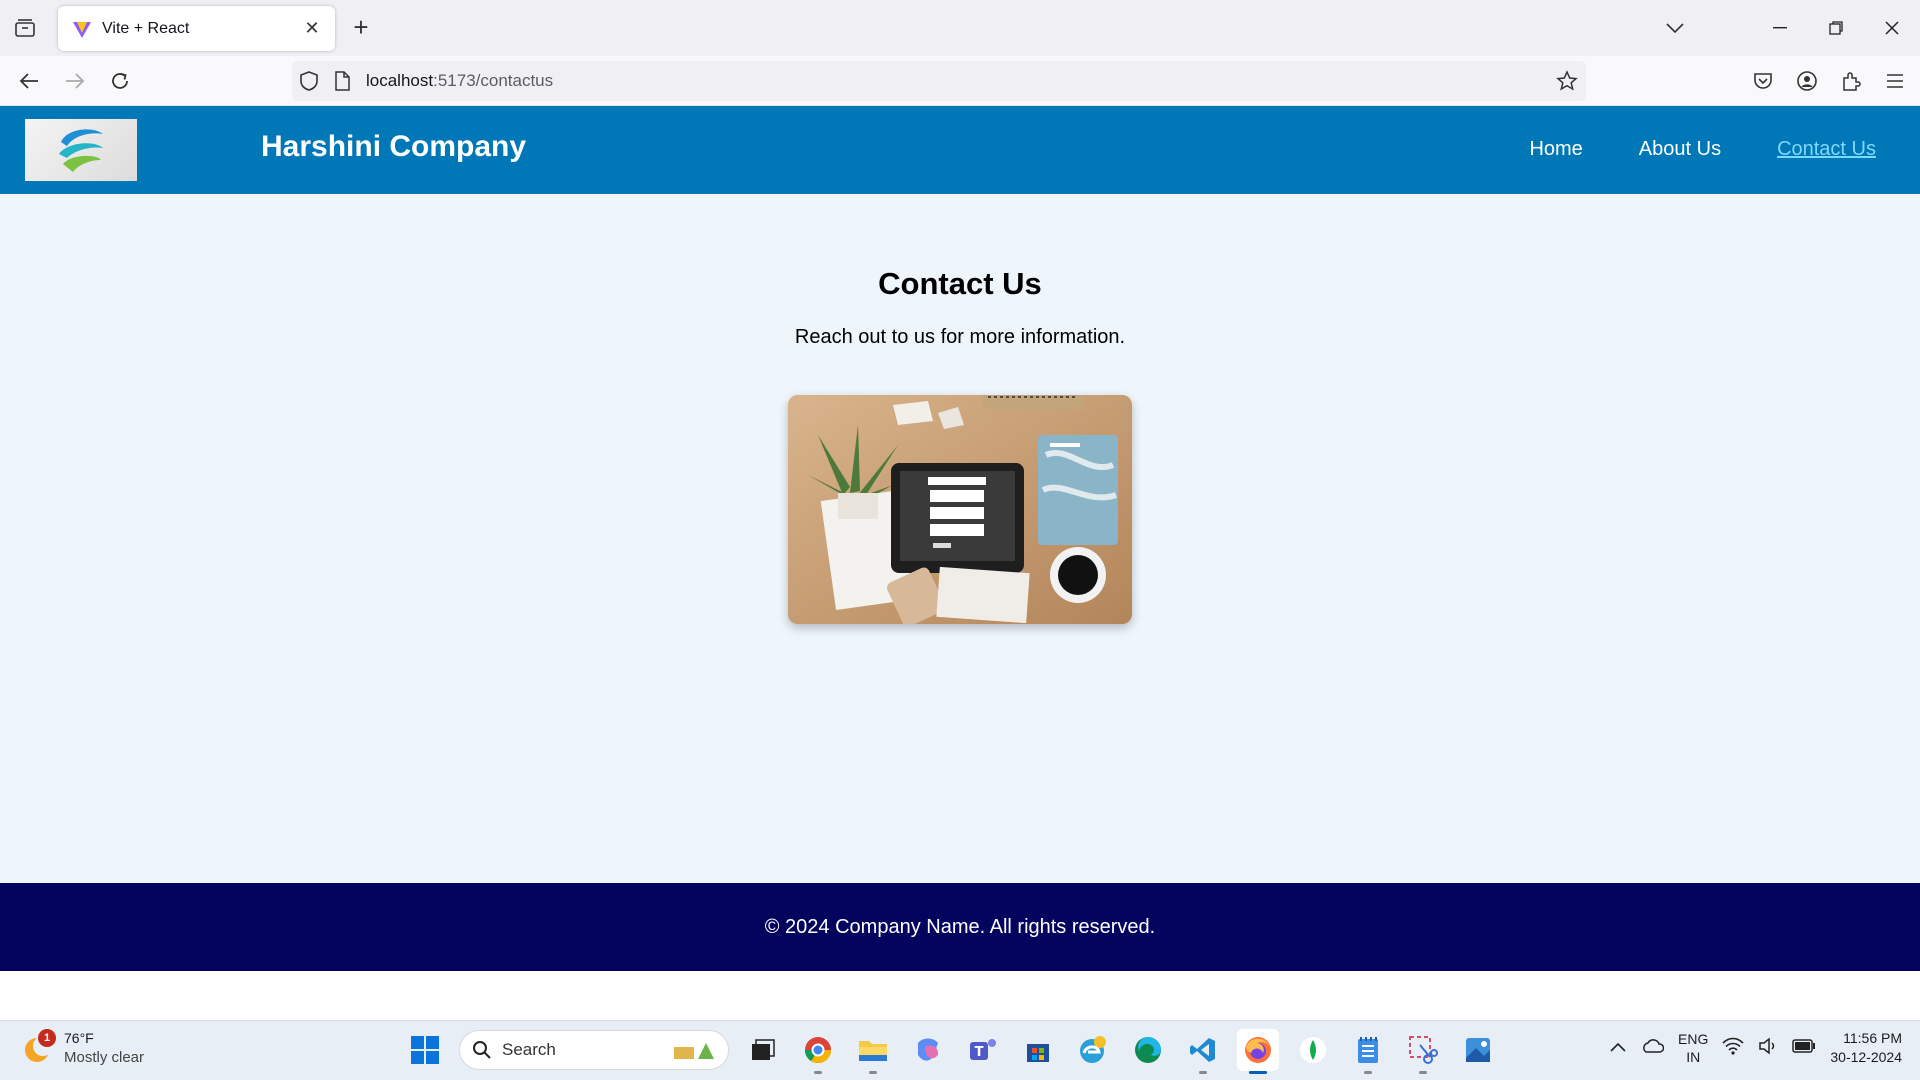  What do you see at coordinates (951, 1051) in the screenshot?
I see `taskbar-apps: Search T` at bounding box center [951, 1051].